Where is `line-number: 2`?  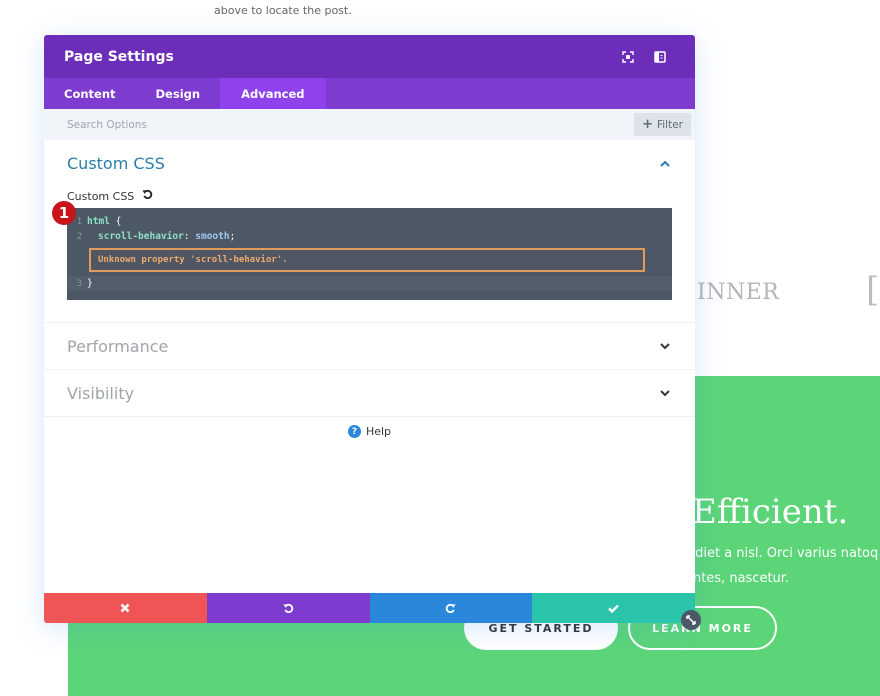 line-number: 2 is located at coordinates (79, 236).